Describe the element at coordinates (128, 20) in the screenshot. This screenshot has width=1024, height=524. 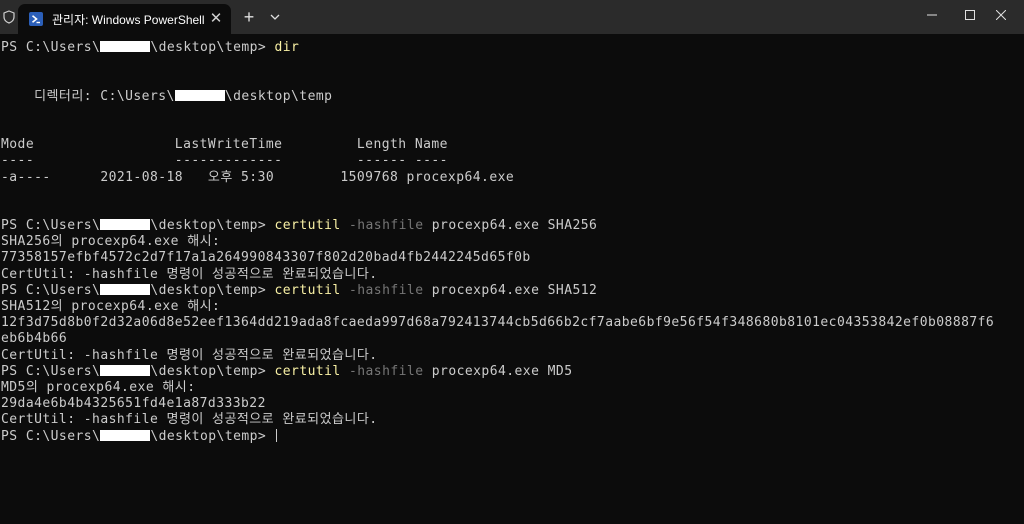
I see `tab-title: 관리자: Windows PowerShell` at that location.